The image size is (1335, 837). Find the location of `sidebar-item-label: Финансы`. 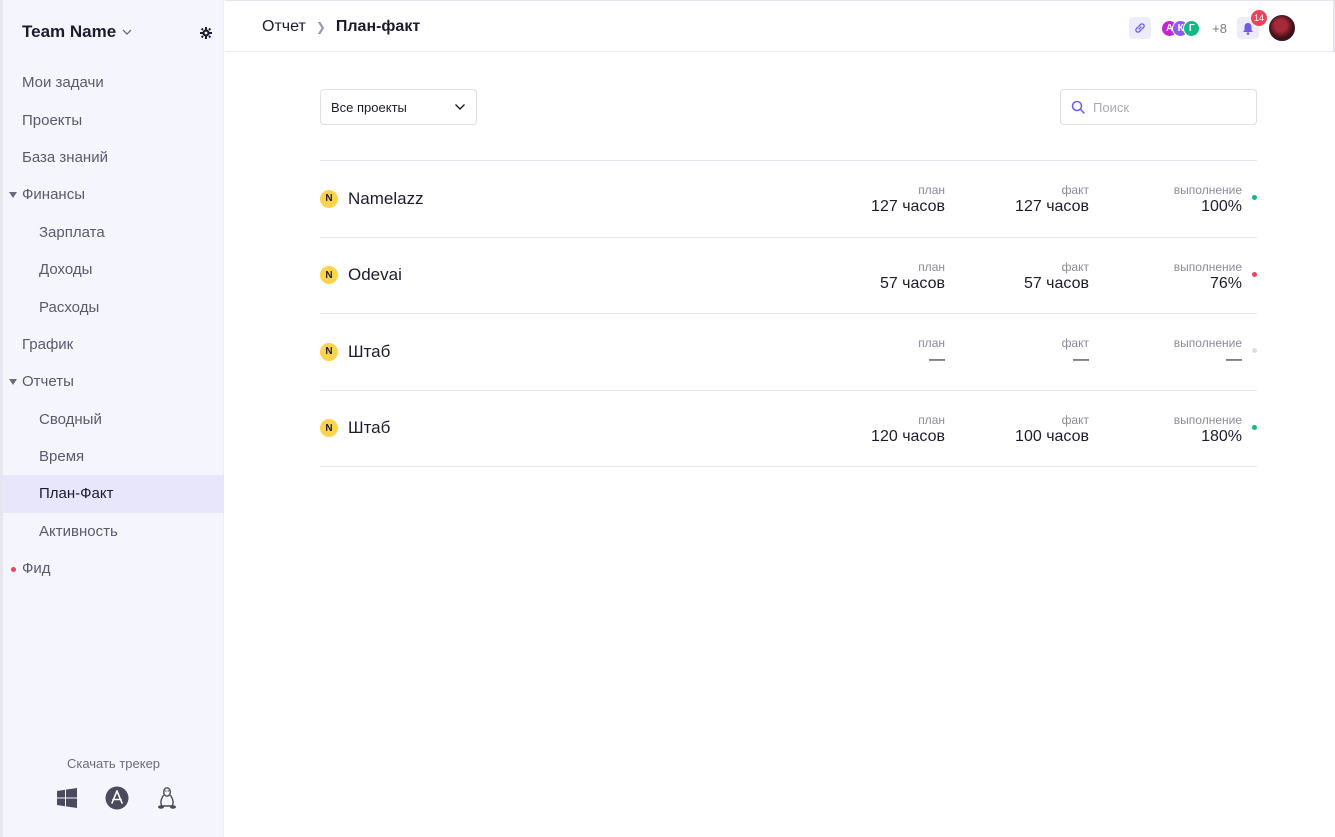

sidebar-item-label: Финансы is located at coordinates (53, 195).